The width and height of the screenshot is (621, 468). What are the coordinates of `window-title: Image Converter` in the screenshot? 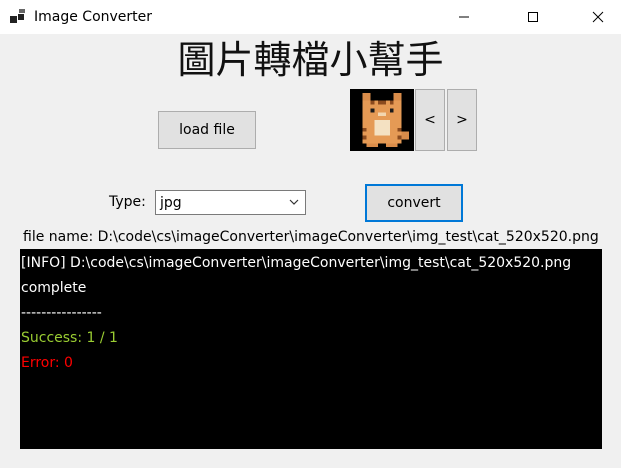 It's located at (93, 17).